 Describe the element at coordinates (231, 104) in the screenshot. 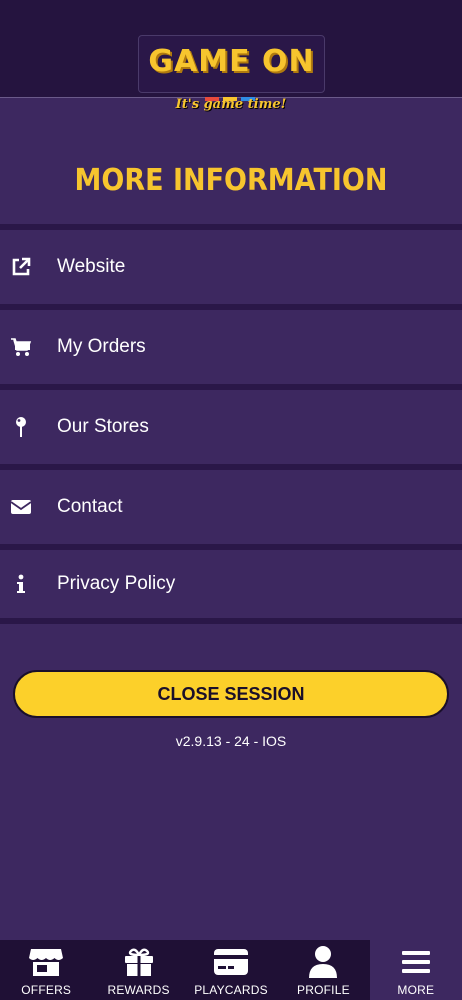

I see `logo-tagline: It's game time!` at that location.